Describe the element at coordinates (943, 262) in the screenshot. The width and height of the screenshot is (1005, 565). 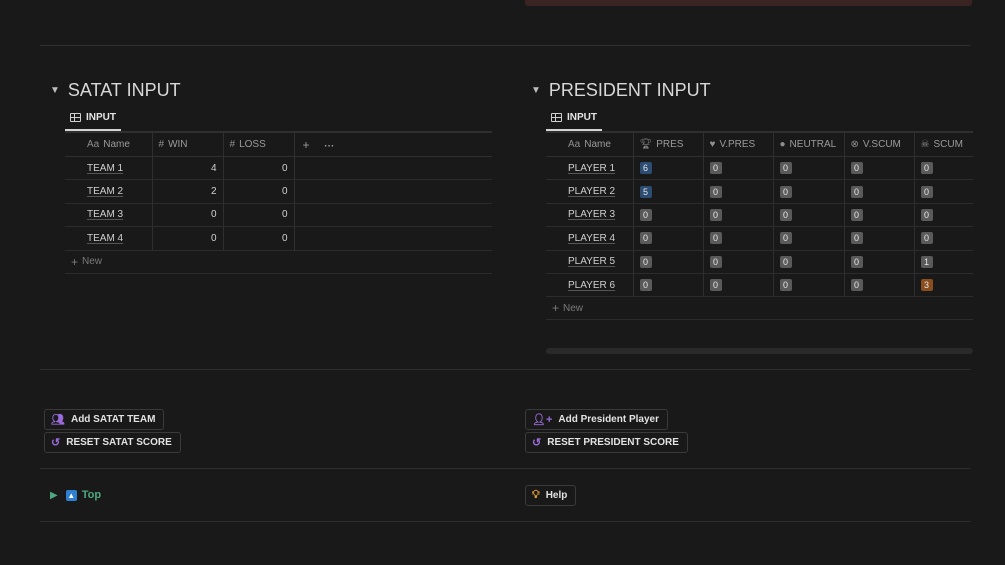
I see `cell-scum: 1` at that location.